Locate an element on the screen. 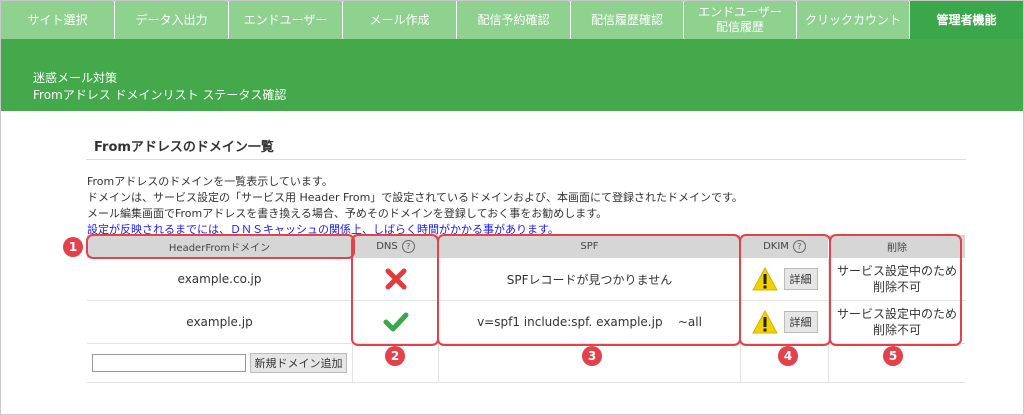  spf-record-cell: v=spf1 include:spf. example.jp ~all is located at coordinates (590, 322).